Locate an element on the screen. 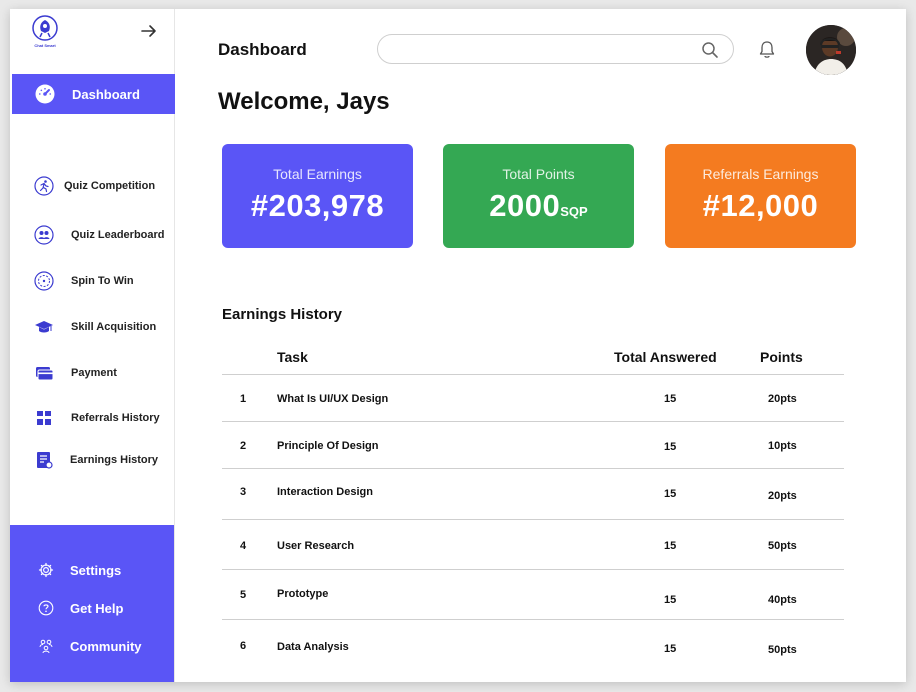 The height and width of the screenshot is (692, 916). community-icon is located at coordinates (46, 646).